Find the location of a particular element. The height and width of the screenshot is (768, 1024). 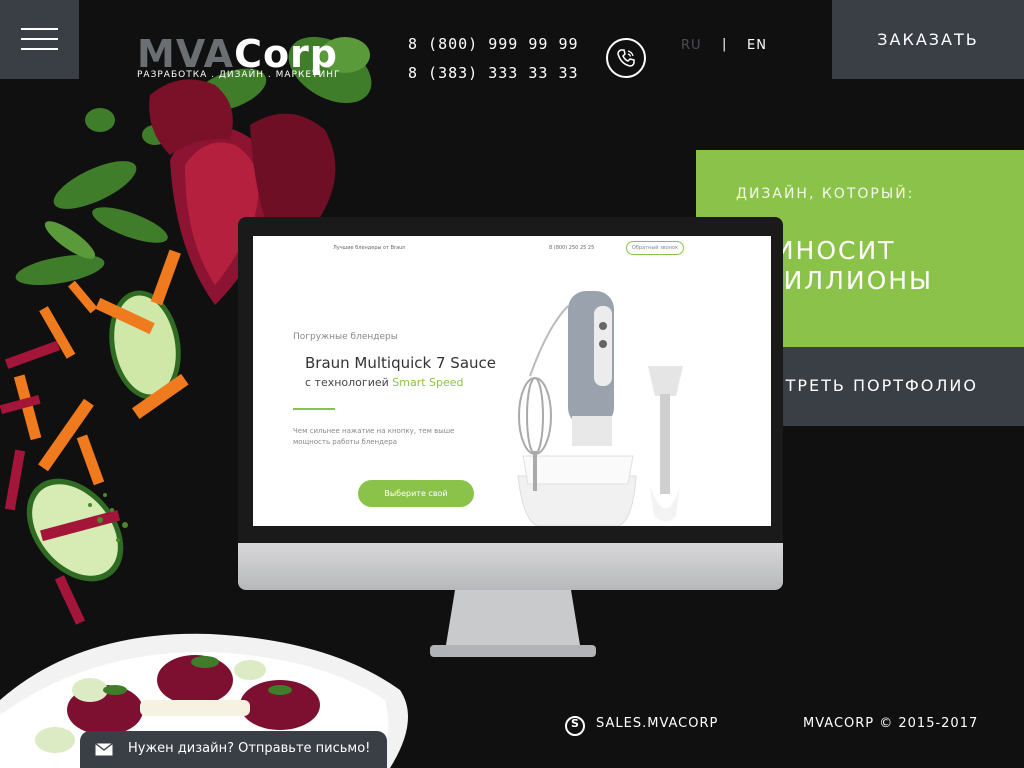

logo: MVACorp РАЗРАБОТКА . ДИЗАЙН . МАРКЕТИНГ is located at coordinates (247, 59).